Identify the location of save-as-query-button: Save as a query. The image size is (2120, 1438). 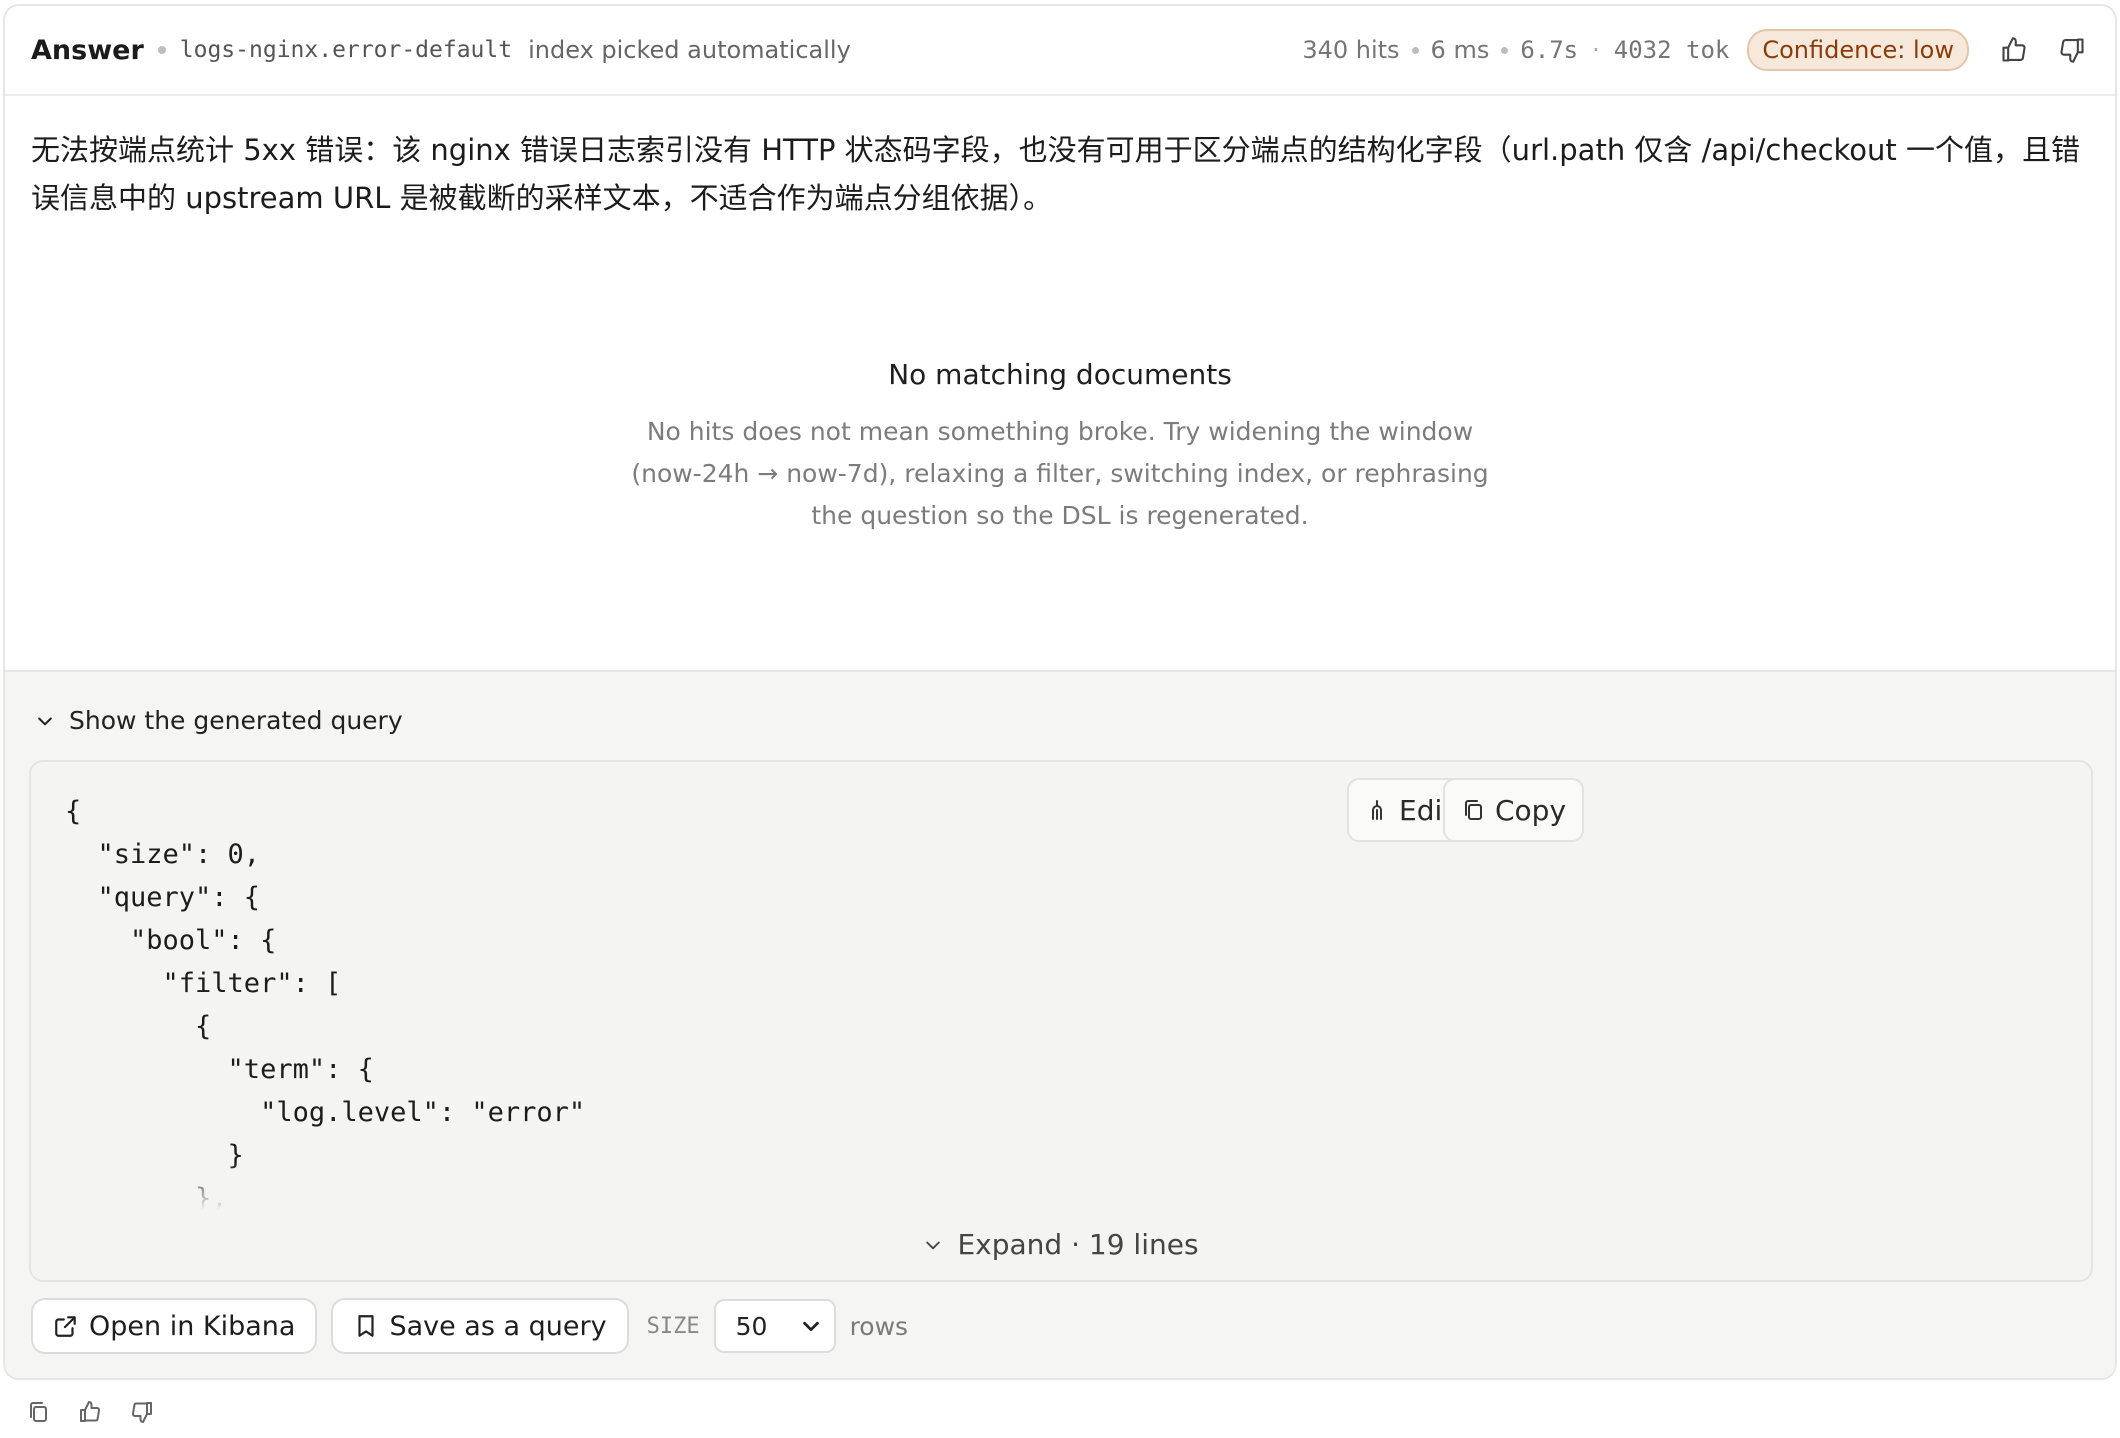
(480, 1326).